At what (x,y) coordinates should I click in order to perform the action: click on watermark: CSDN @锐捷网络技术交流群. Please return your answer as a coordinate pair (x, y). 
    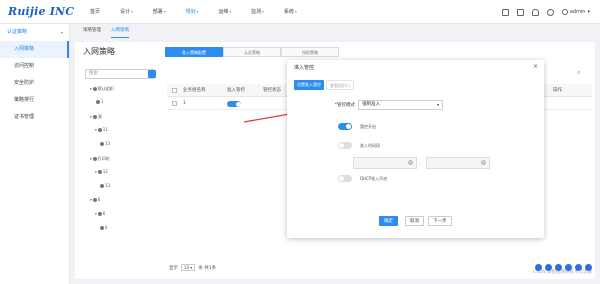
    Looking at the image, I should click on (562, 272).